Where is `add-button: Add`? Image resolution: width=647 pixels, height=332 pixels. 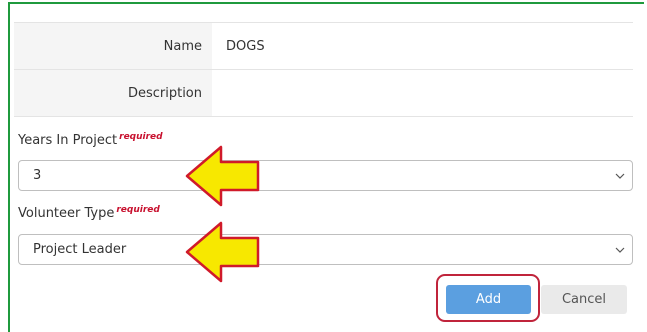
add-button: Add is located at coordinates (488, 299).